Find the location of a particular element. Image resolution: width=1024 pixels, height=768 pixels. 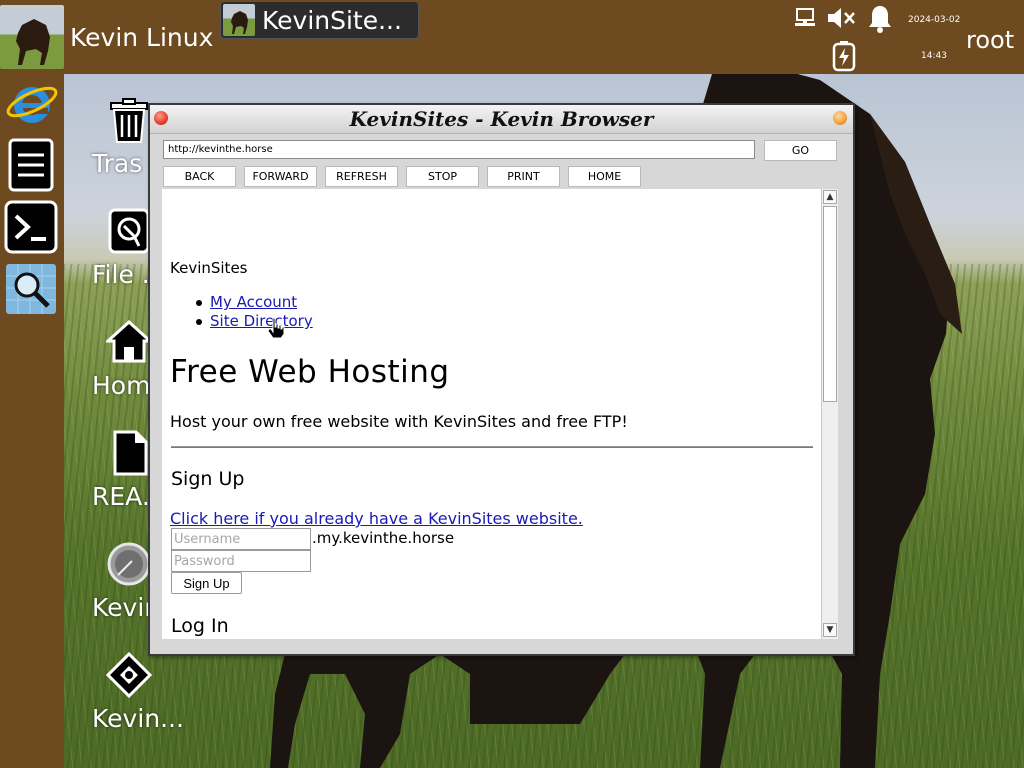

signup-button: Sign Up is located at coordinates (206, 583).